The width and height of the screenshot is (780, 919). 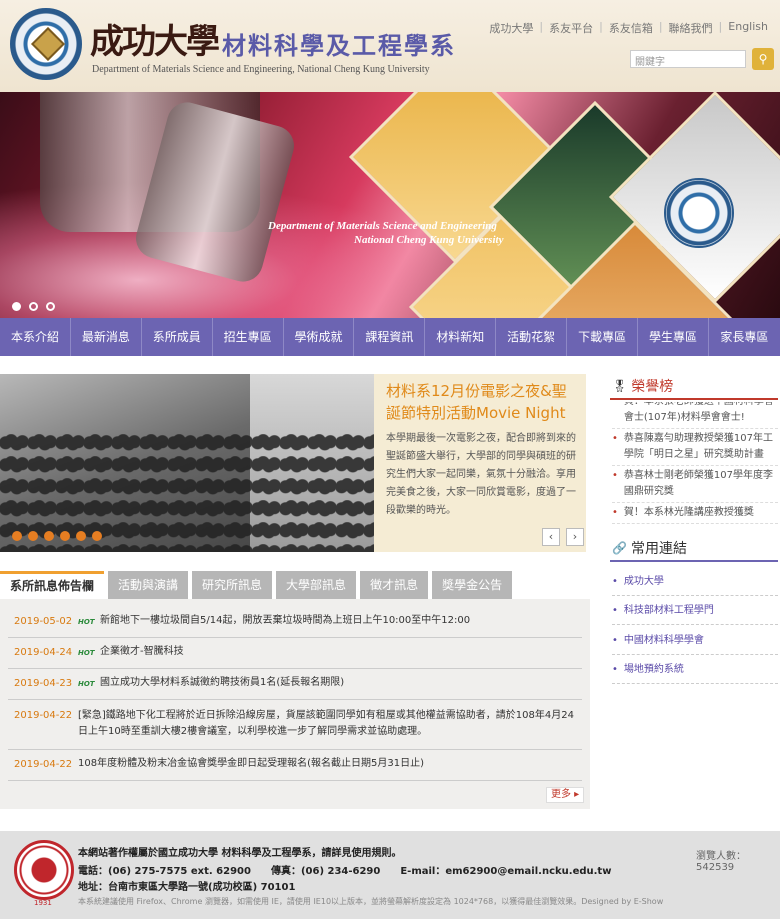 I want to click on hero-title-line2: National Cheng Kung University, so click(x=429, y=240).